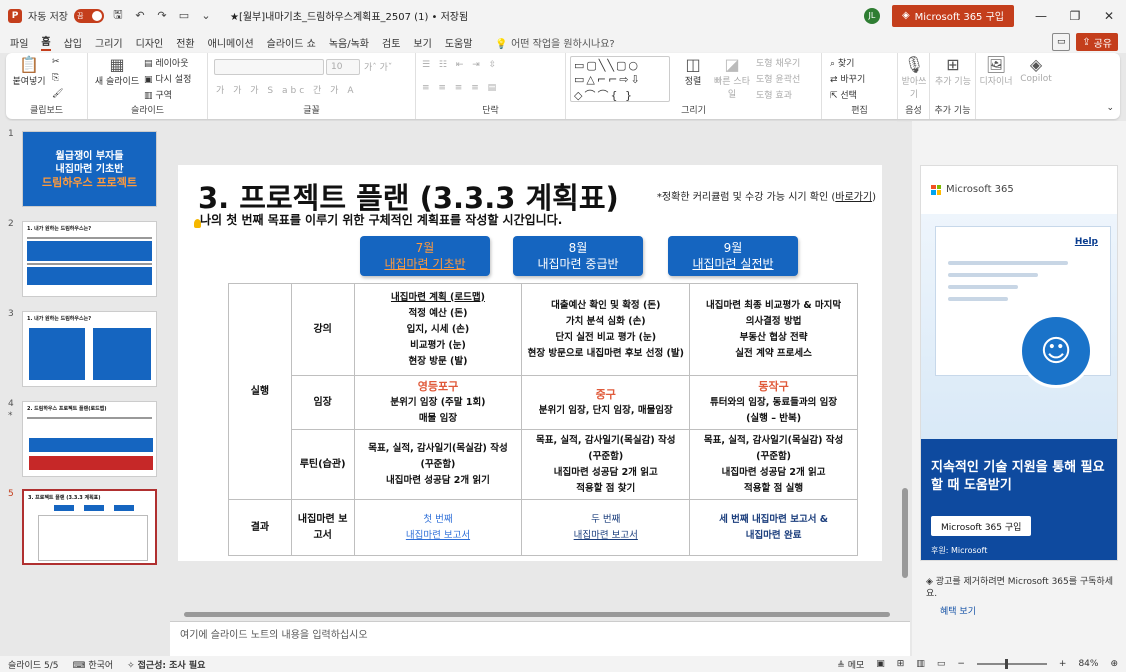 The width and height of the screenshot is (1126, 672). I want to click on format-painter-icon: 🖌, so click(57, 94).